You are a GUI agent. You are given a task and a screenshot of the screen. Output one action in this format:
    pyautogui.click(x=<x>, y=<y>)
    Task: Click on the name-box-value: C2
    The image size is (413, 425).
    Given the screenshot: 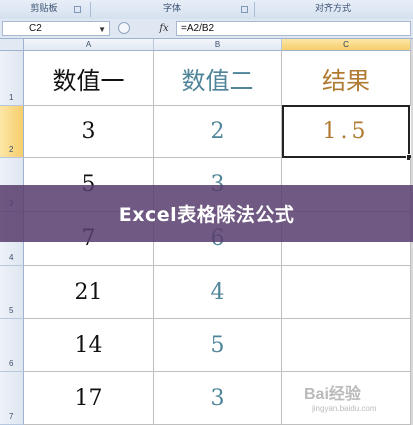 What is the action you would take?
    pyautogui.click(x=35, y=28)
    